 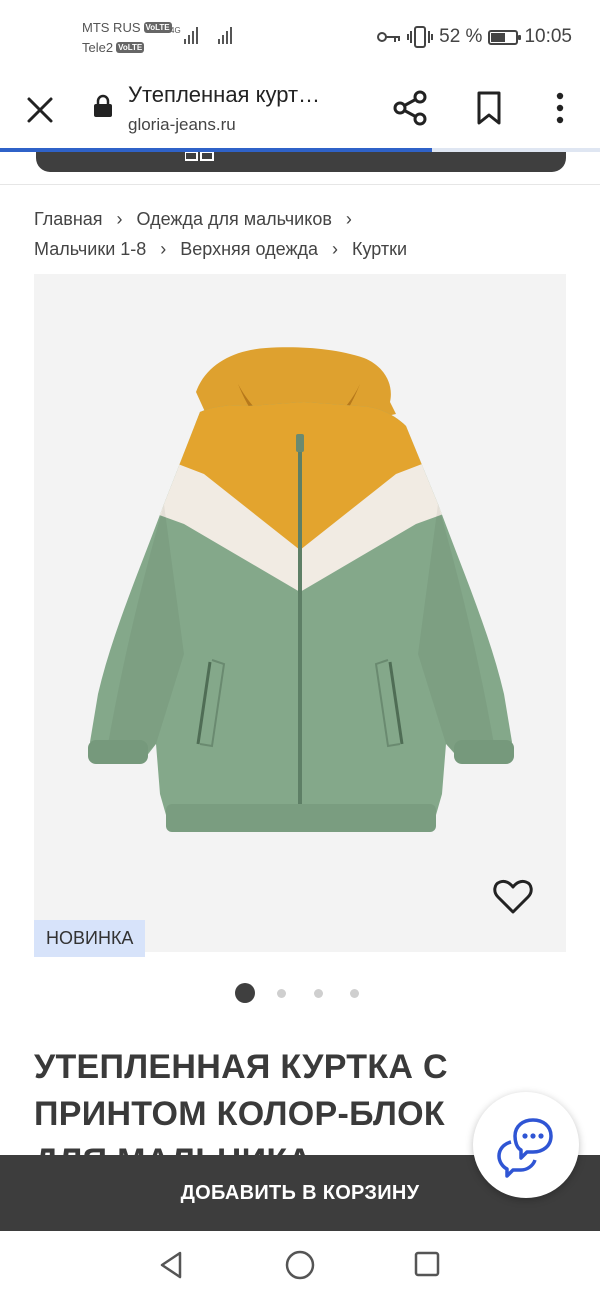 What do you see at coordinates (103, 105) in the screenshot?
I see `lock-icon` at bounding box center [103, 105].